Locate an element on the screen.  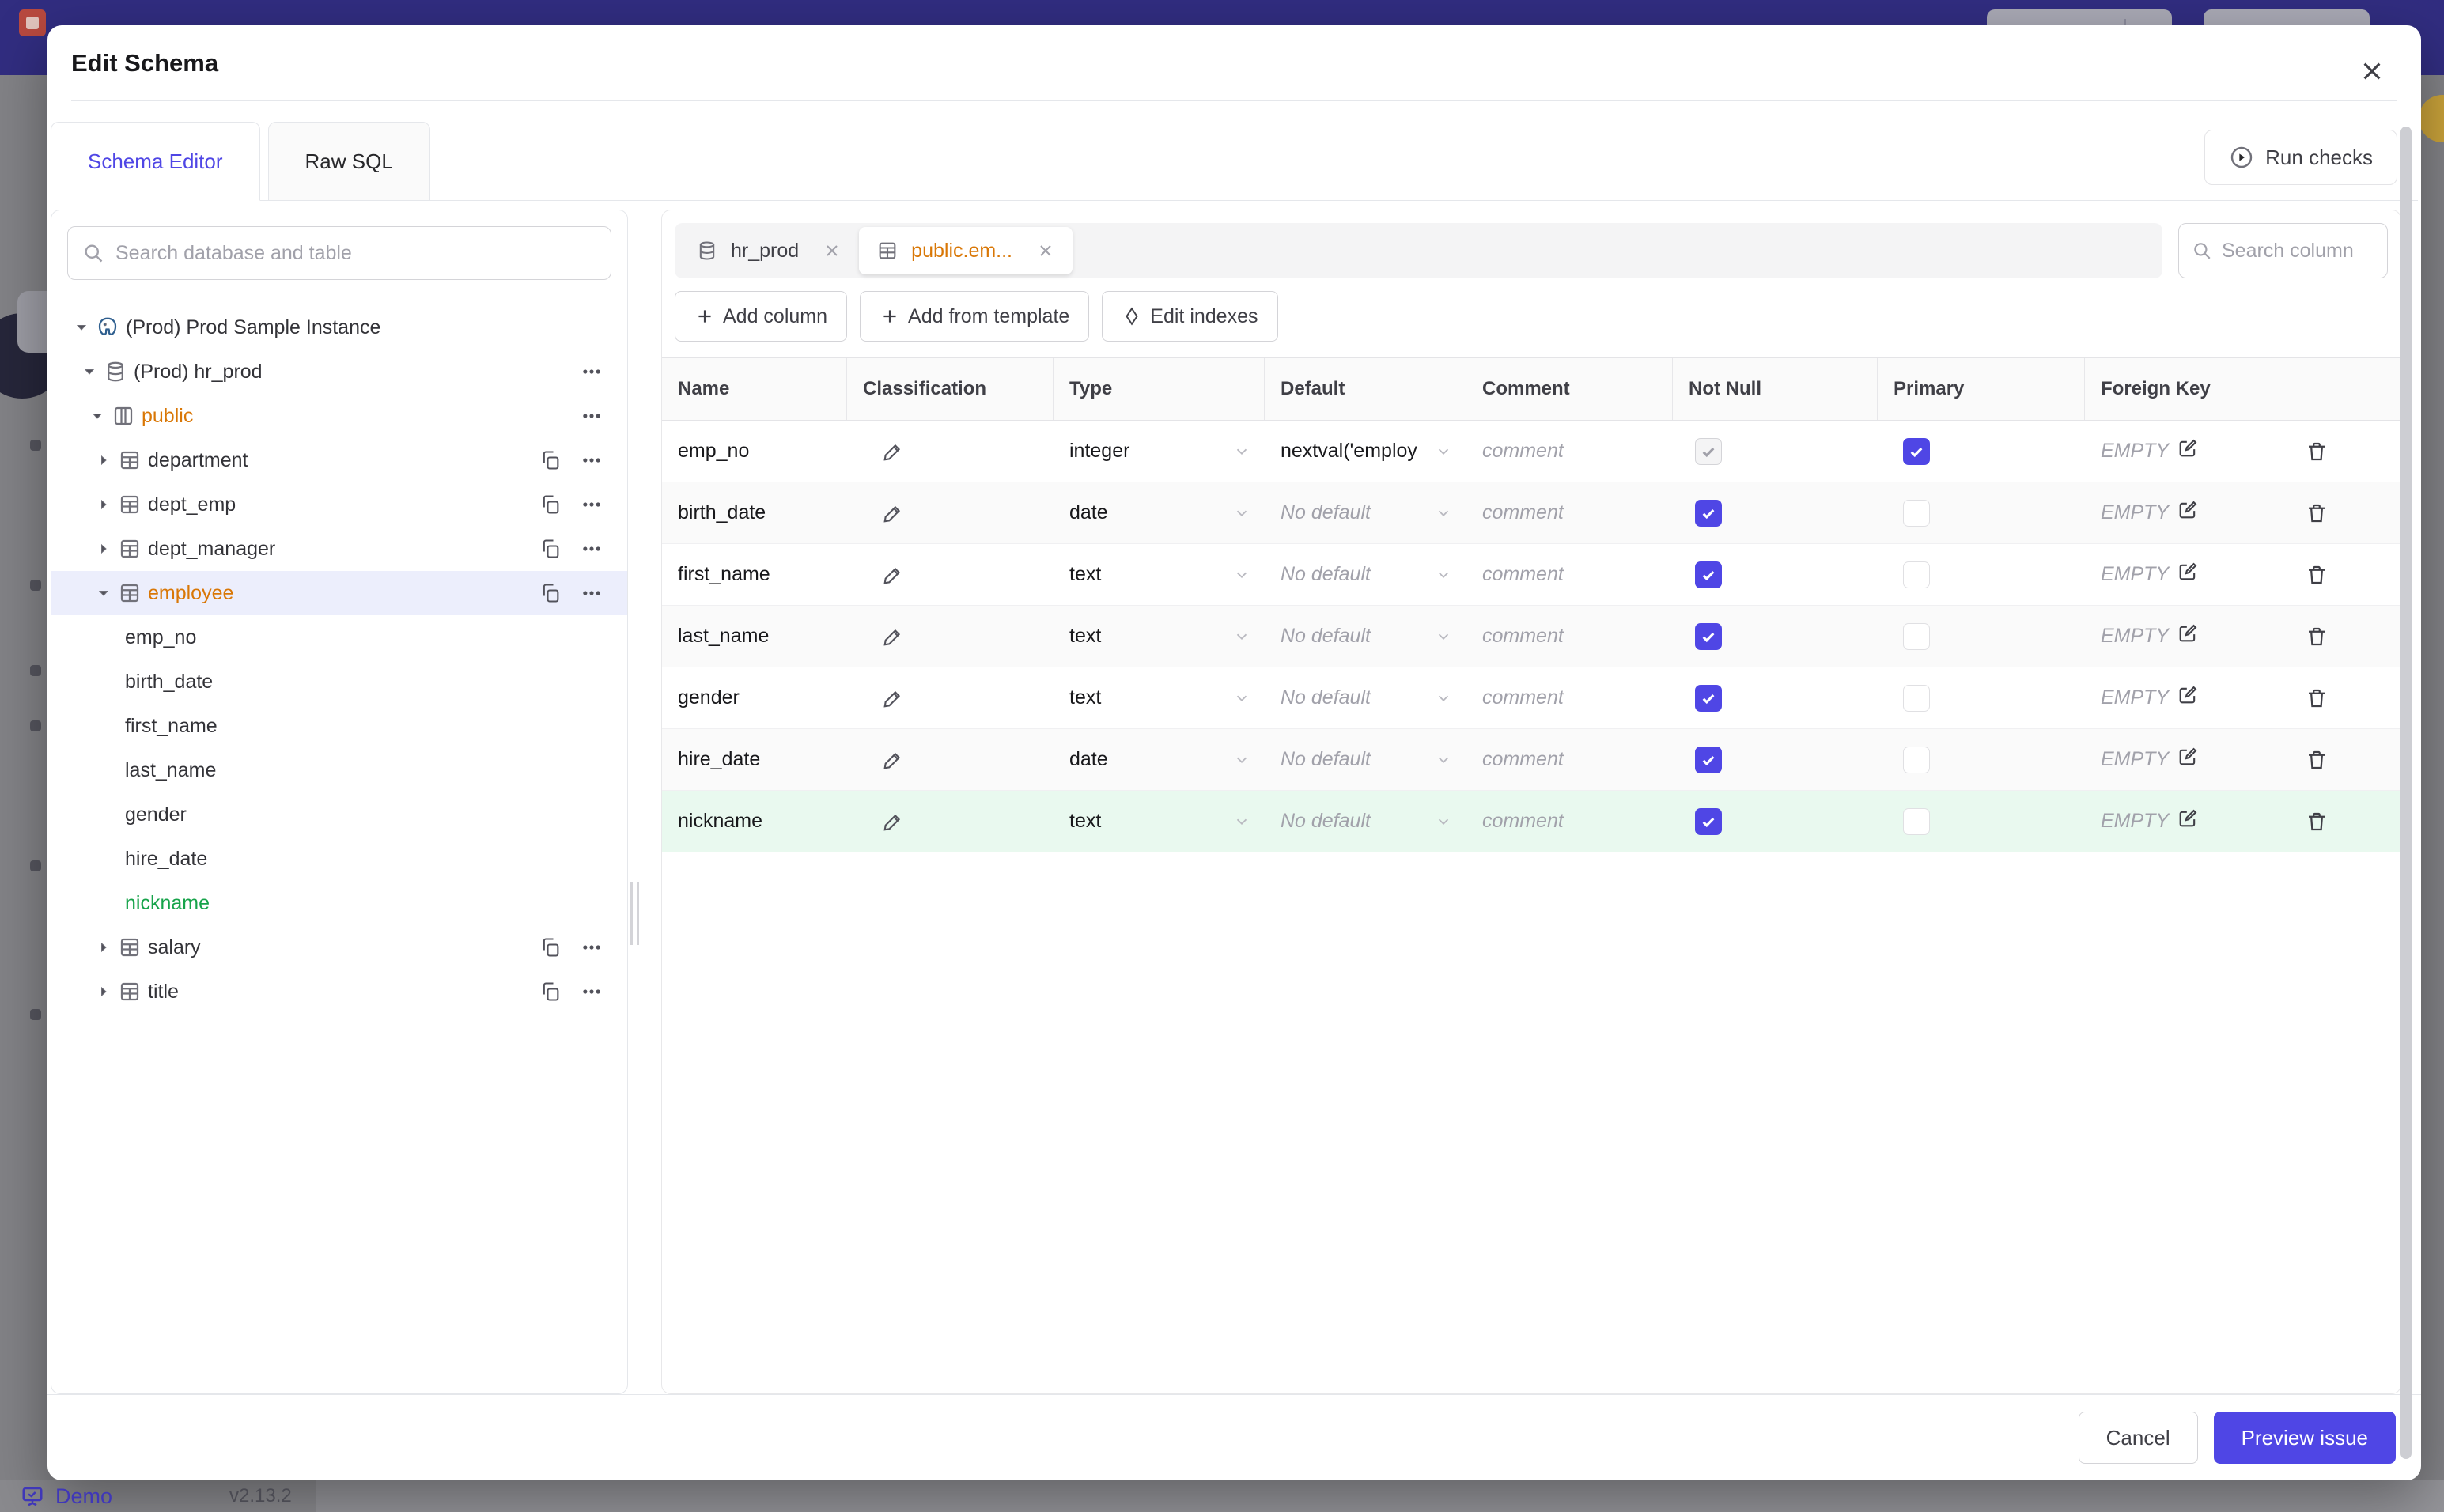
name-cell: gender is located at coordinates (754, 698).